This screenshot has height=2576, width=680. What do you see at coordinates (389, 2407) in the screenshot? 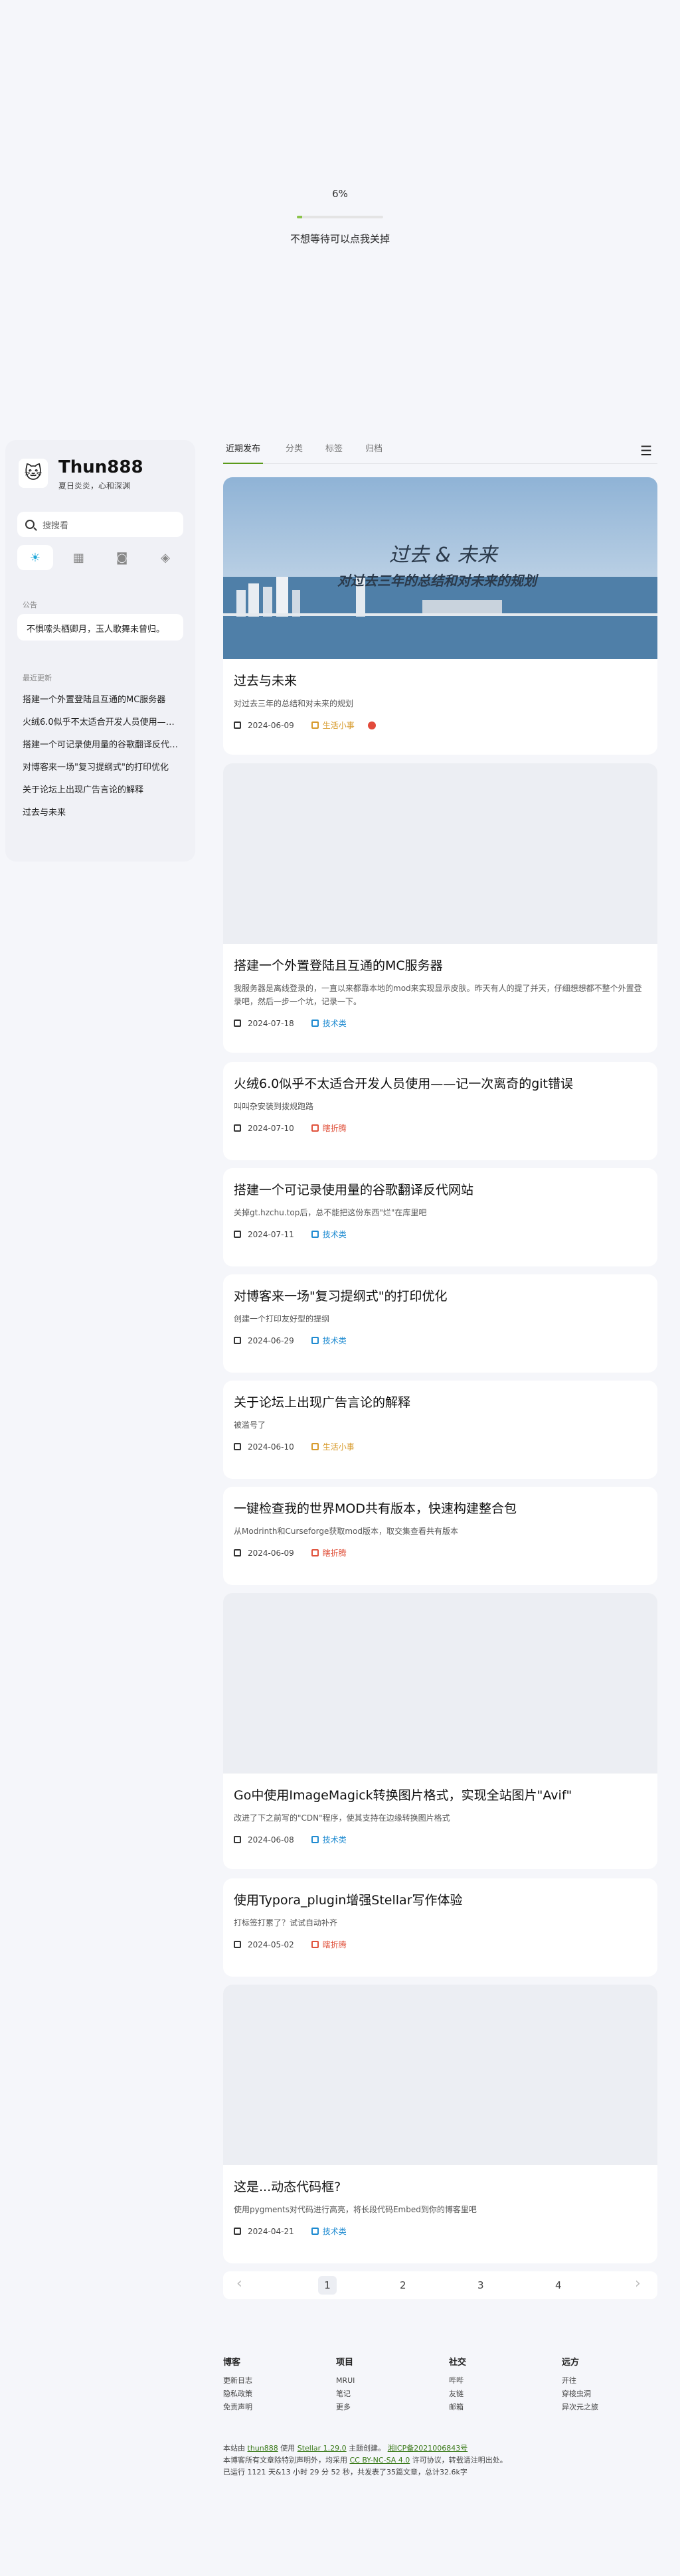
I see `footer-link: 更多` at bounding box center [389, 2407].